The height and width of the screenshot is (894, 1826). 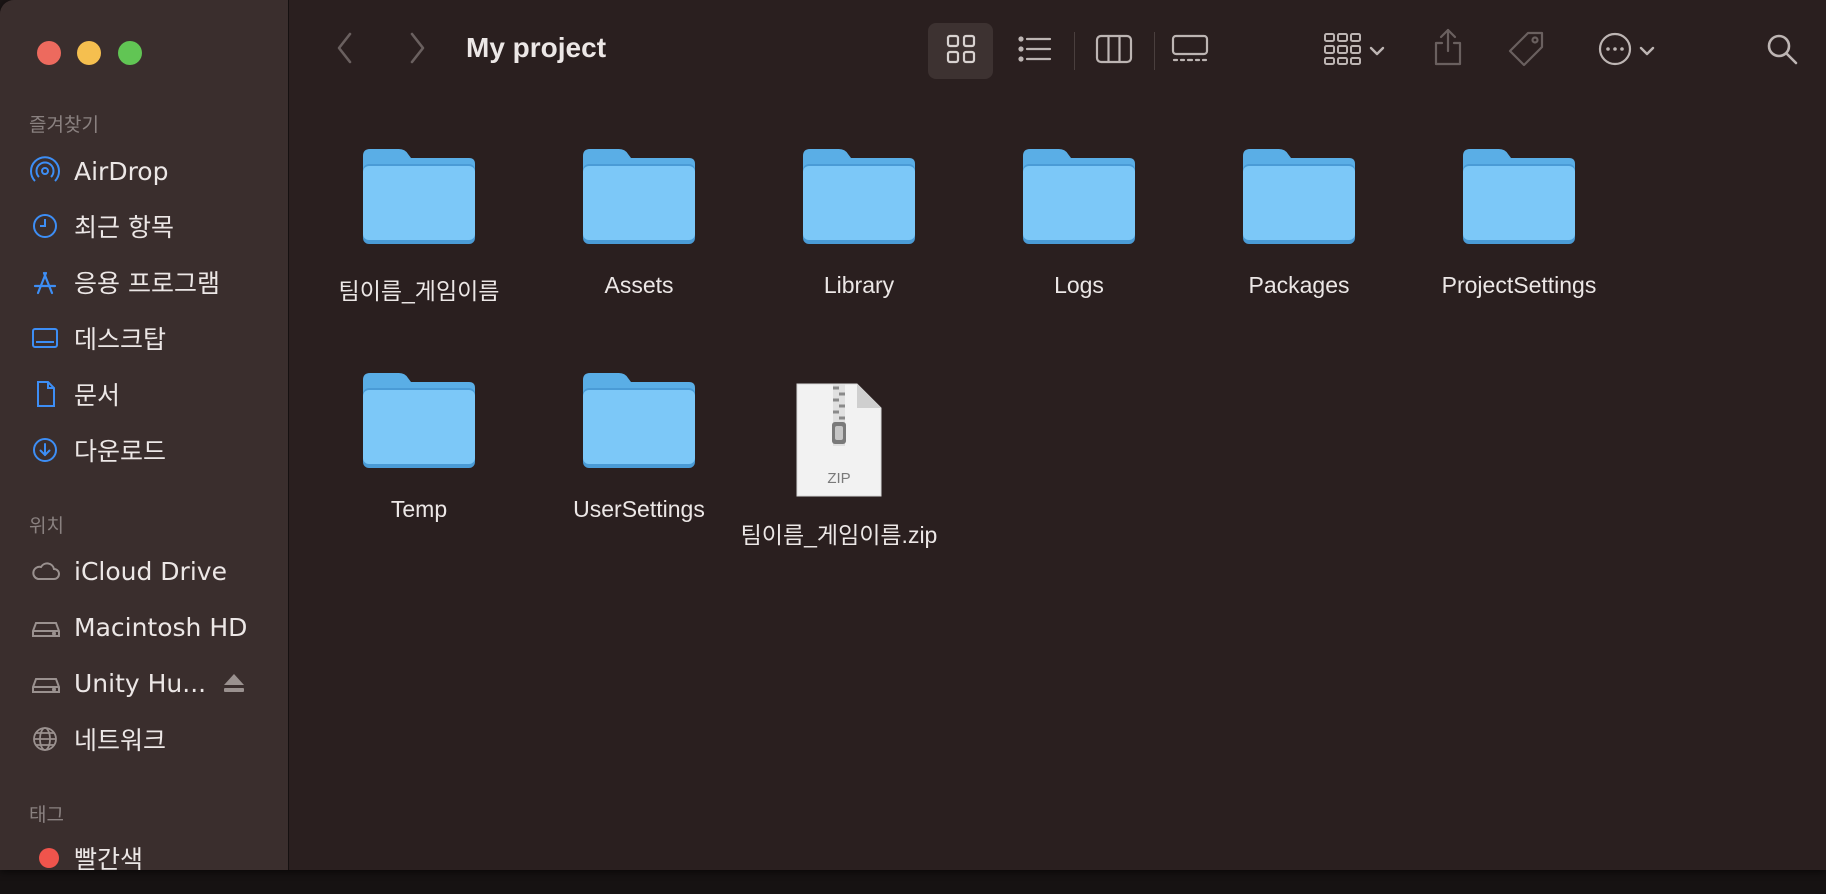 What do you see at coordinates (120, 451) in the screenshot?
I see `sidebar-item-label: 다운로드` at bounding box center [120, 451].